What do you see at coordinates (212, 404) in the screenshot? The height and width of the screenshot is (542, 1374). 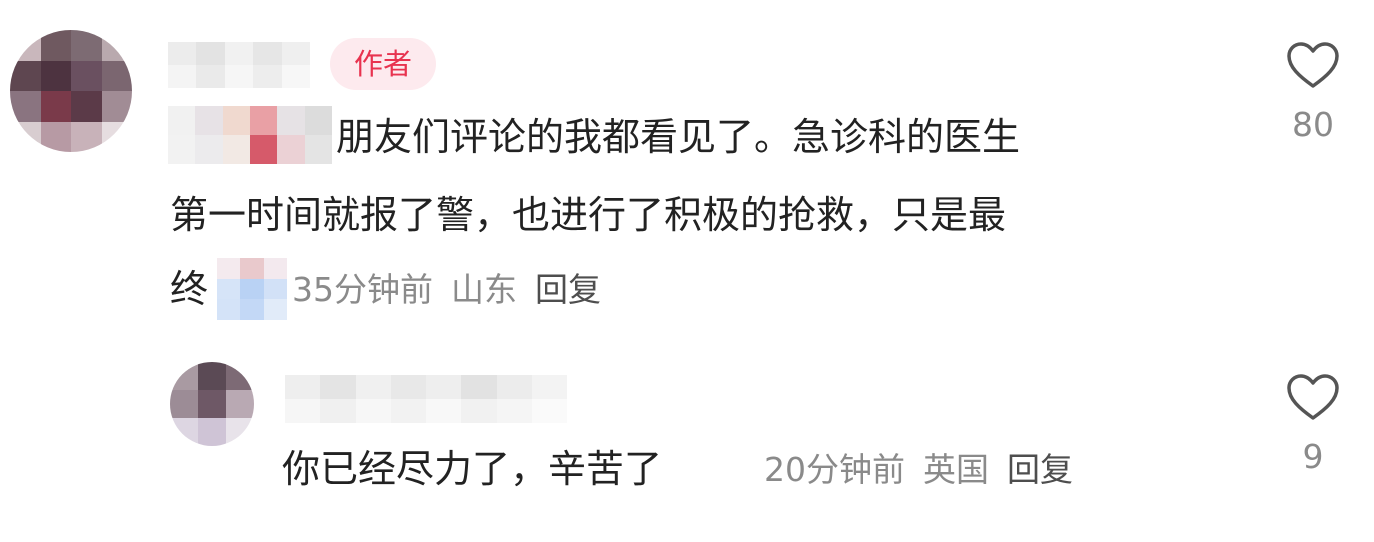 I see `replier-avatar` at bounding box center [212, 404].